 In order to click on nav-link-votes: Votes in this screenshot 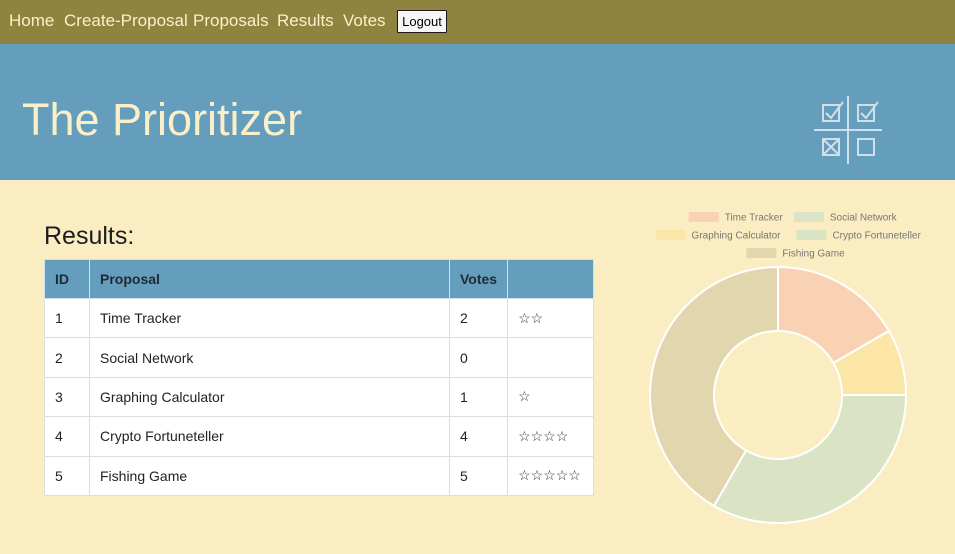, I will do `click(364, 20)`.